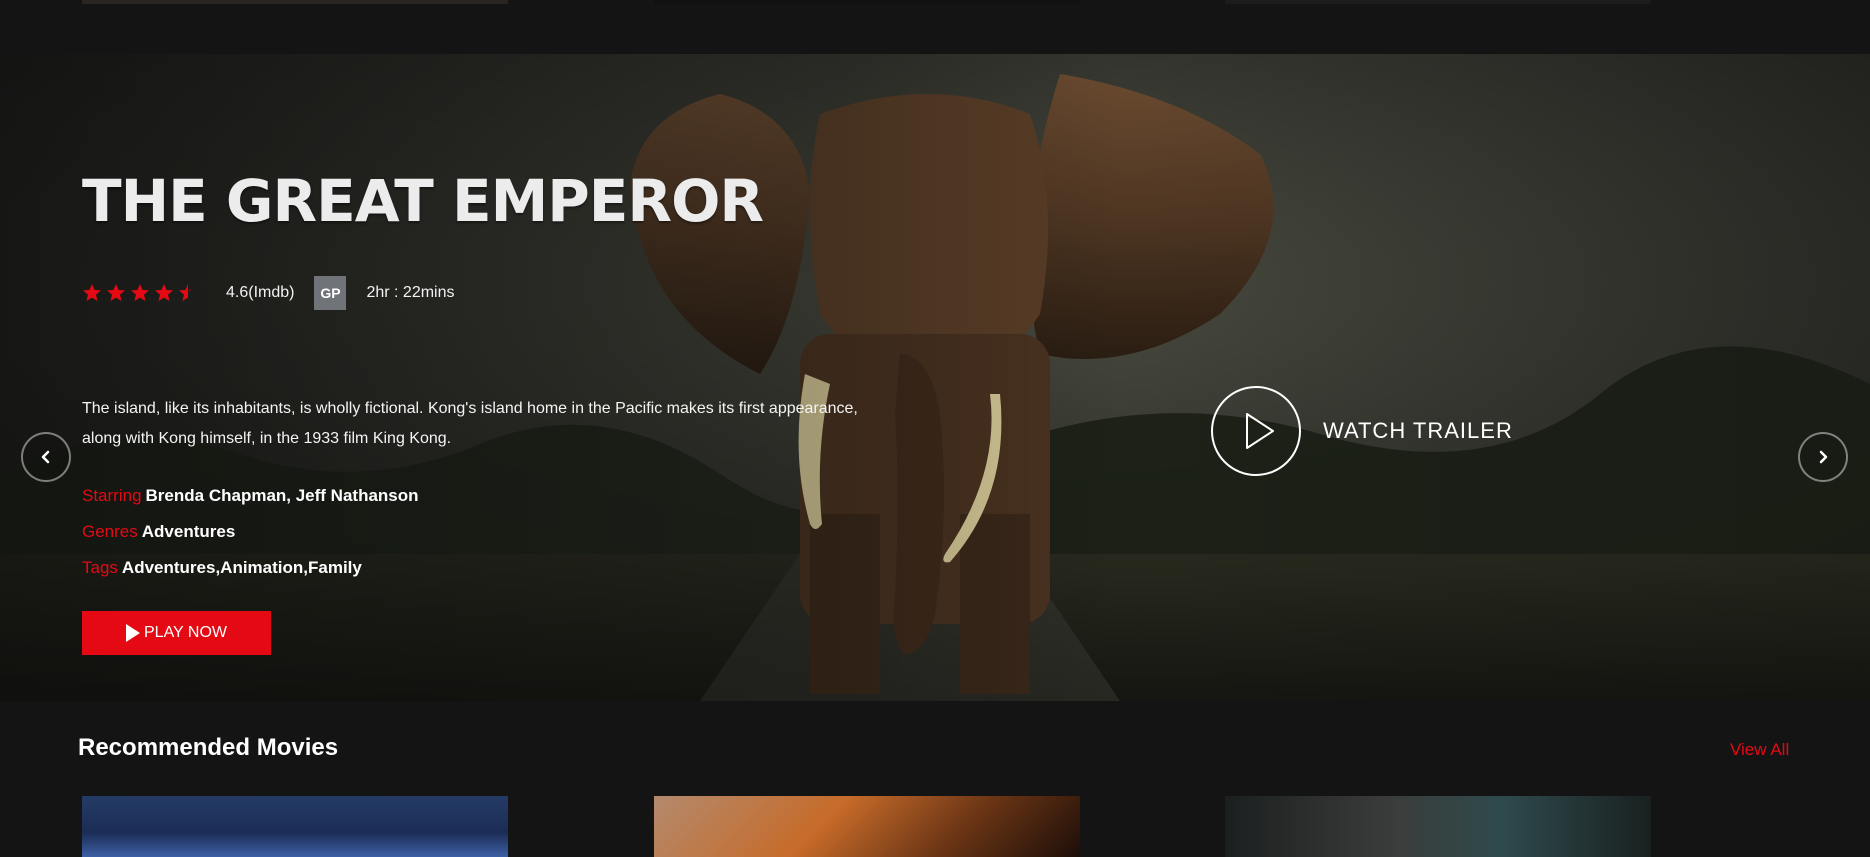  I want to click on play-outline-icon, so click(1260, 431).